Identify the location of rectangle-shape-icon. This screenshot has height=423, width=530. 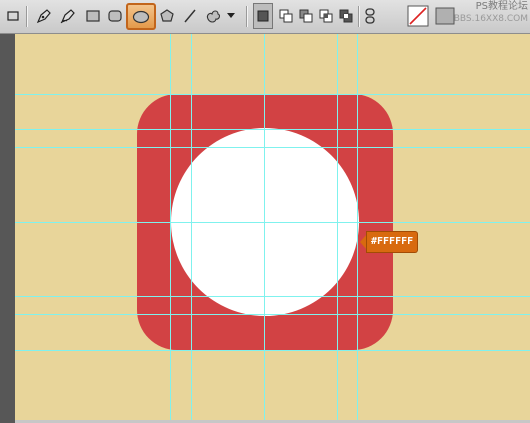
(93, 16).